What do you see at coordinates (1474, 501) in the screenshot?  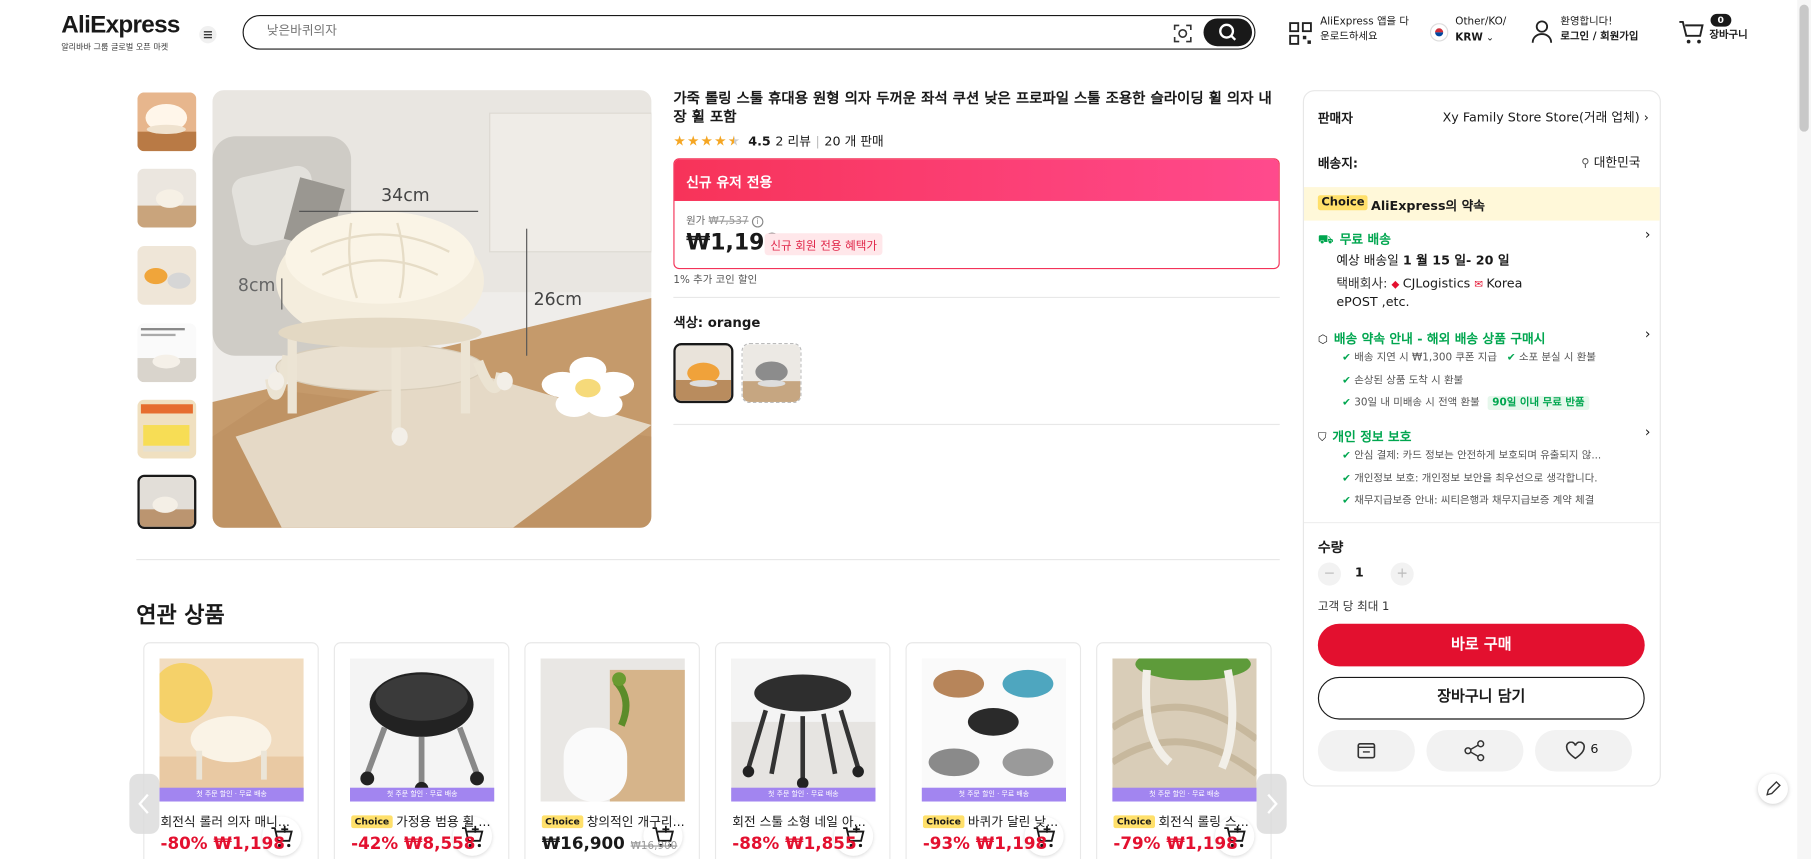 I see `privacy-guarantee: 채무지급보증 안내: 씨티은행과 채무지급보증 계약 체결` at bounding box center [1474, 501].